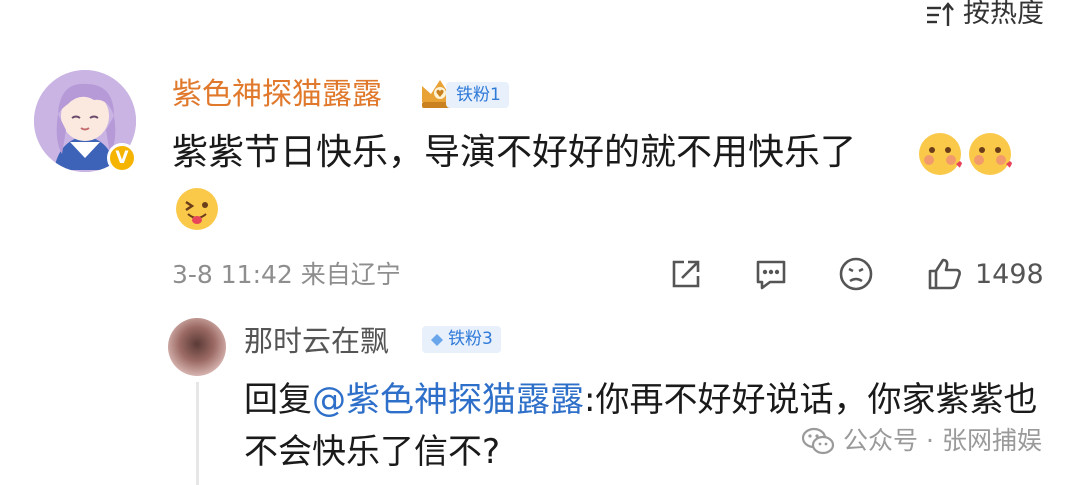 Image resolution: width=1080 pixels, height=485 pixels. I want to click on sort-label: 按热度, so click(1003, 14).